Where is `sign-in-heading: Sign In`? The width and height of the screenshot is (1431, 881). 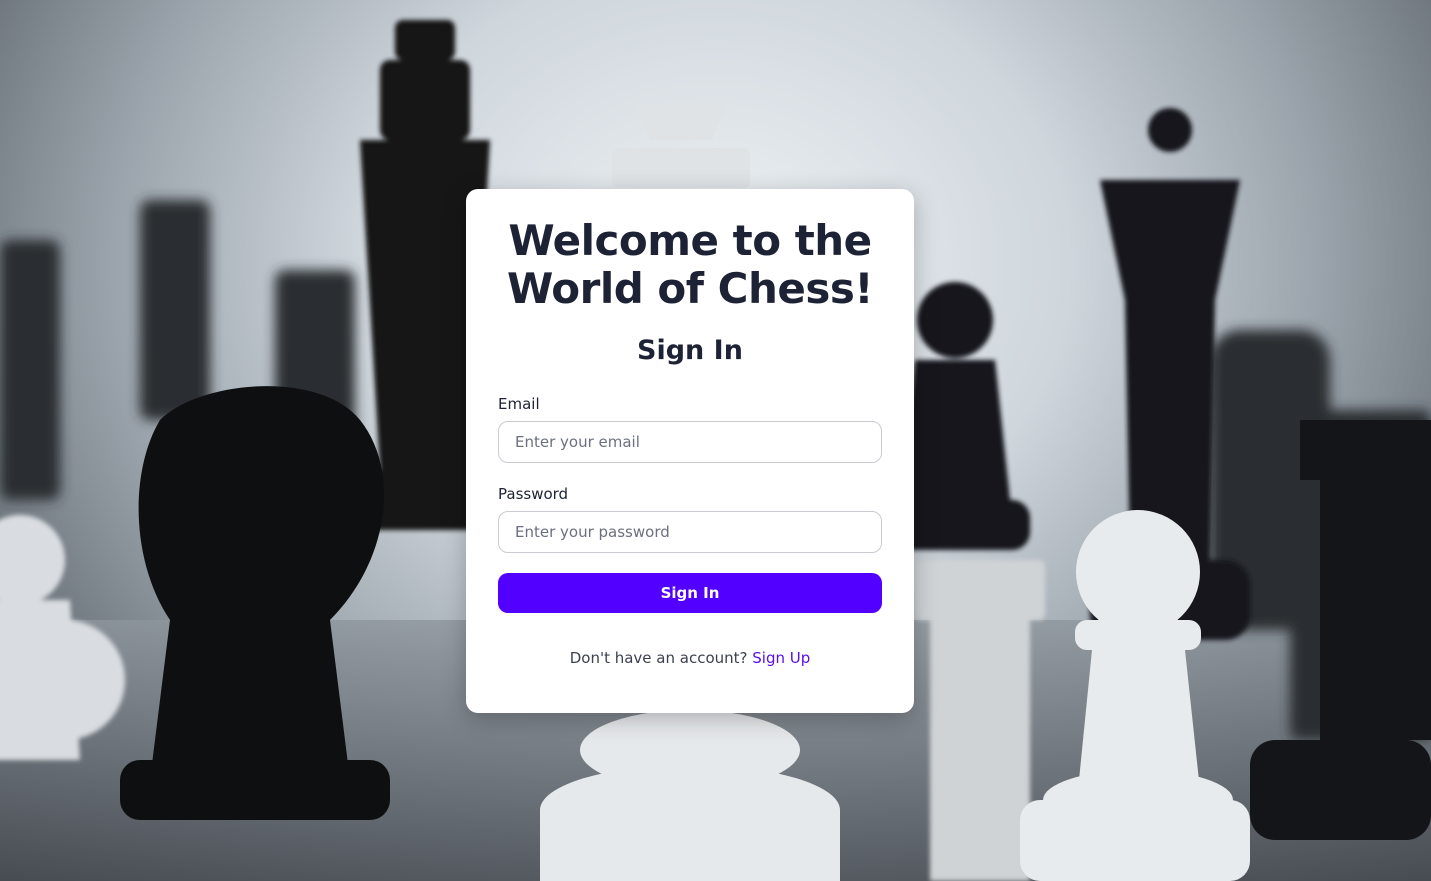
sign-in-heading: Sign In is located at coordinates (690, 350).